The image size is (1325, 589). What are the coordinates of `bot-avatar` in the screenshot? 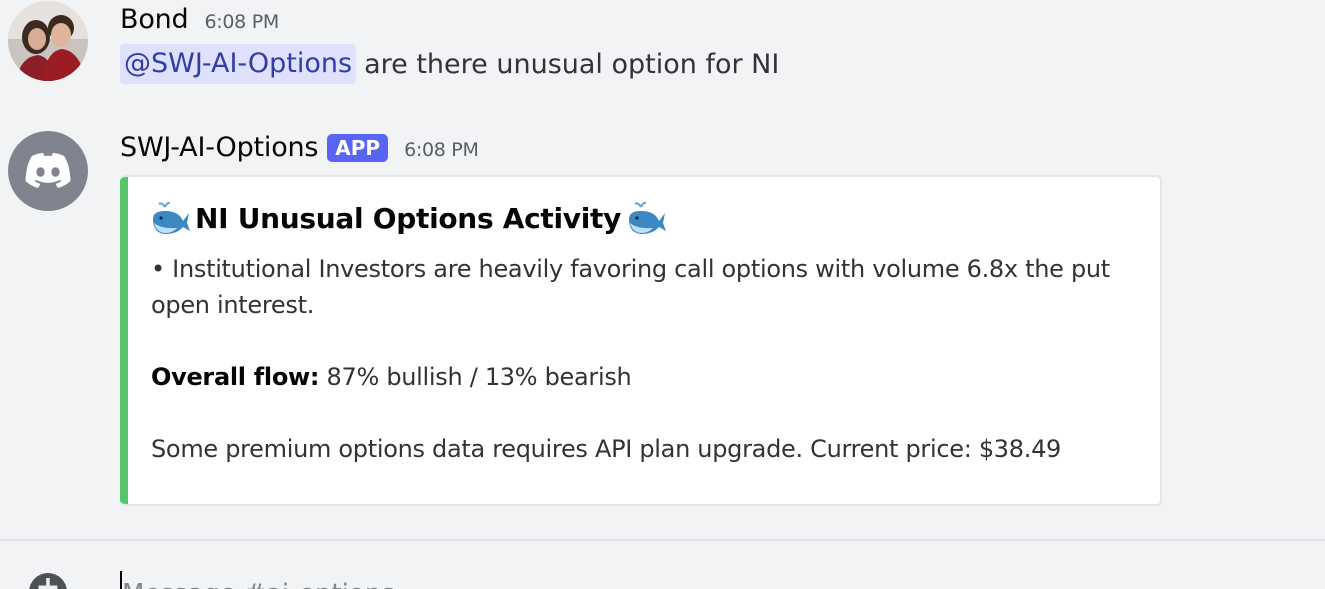 It's located at (48, 171).